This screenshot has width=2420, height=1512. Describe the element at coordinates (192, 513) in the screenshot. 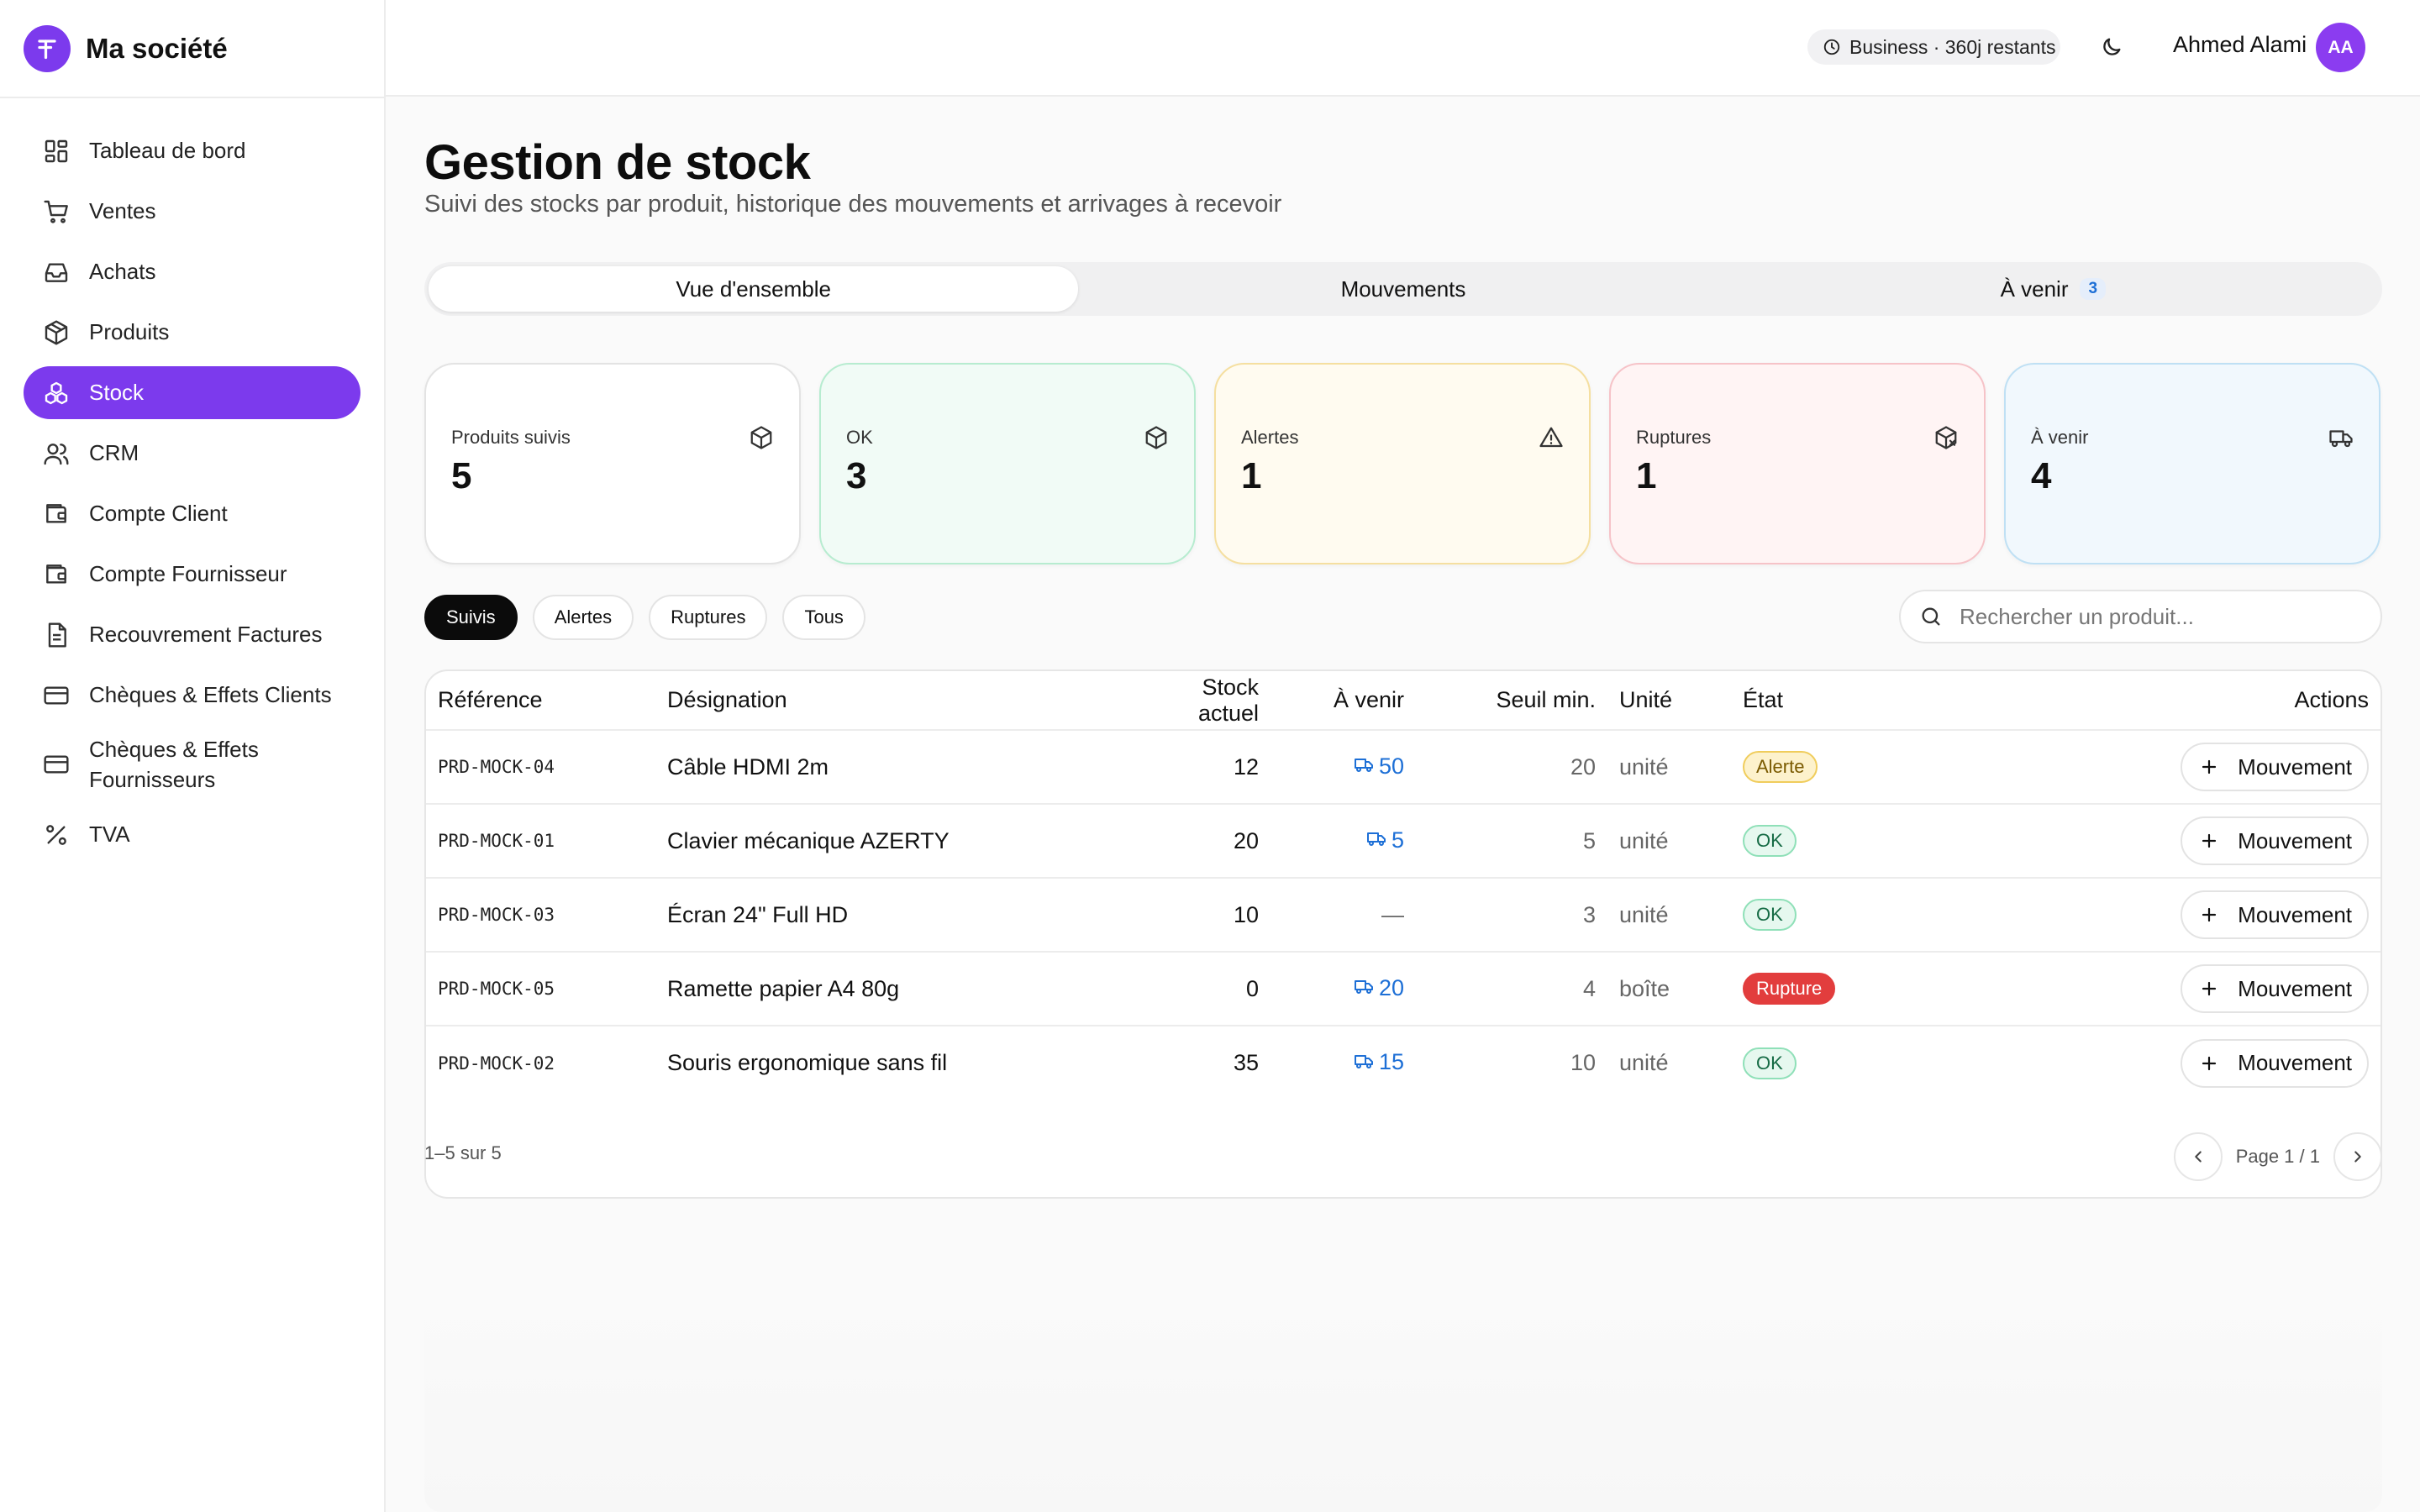

I see `sidebar-item-compte-client: Compte Client` at that location.